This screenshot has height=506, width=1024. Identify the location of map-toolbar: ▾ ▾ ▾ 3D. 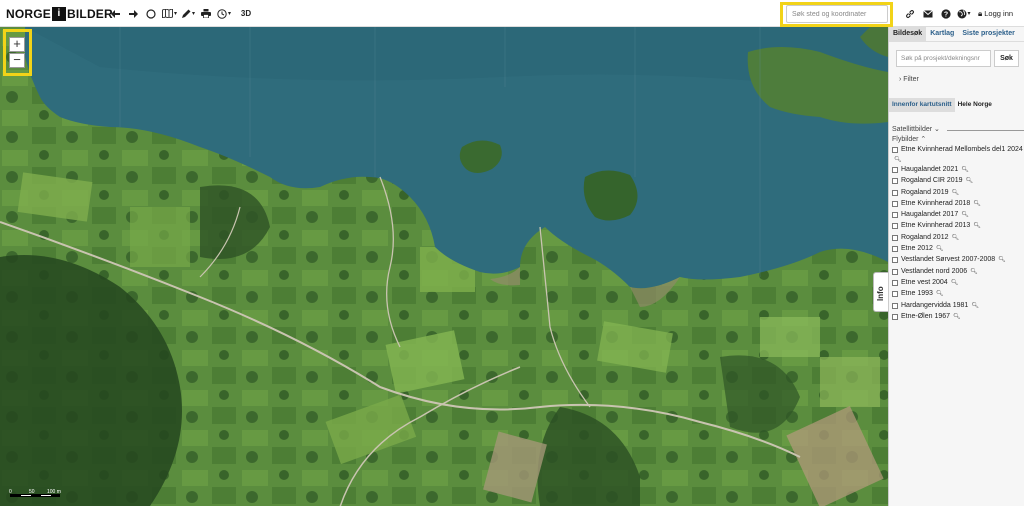
(182, 13).